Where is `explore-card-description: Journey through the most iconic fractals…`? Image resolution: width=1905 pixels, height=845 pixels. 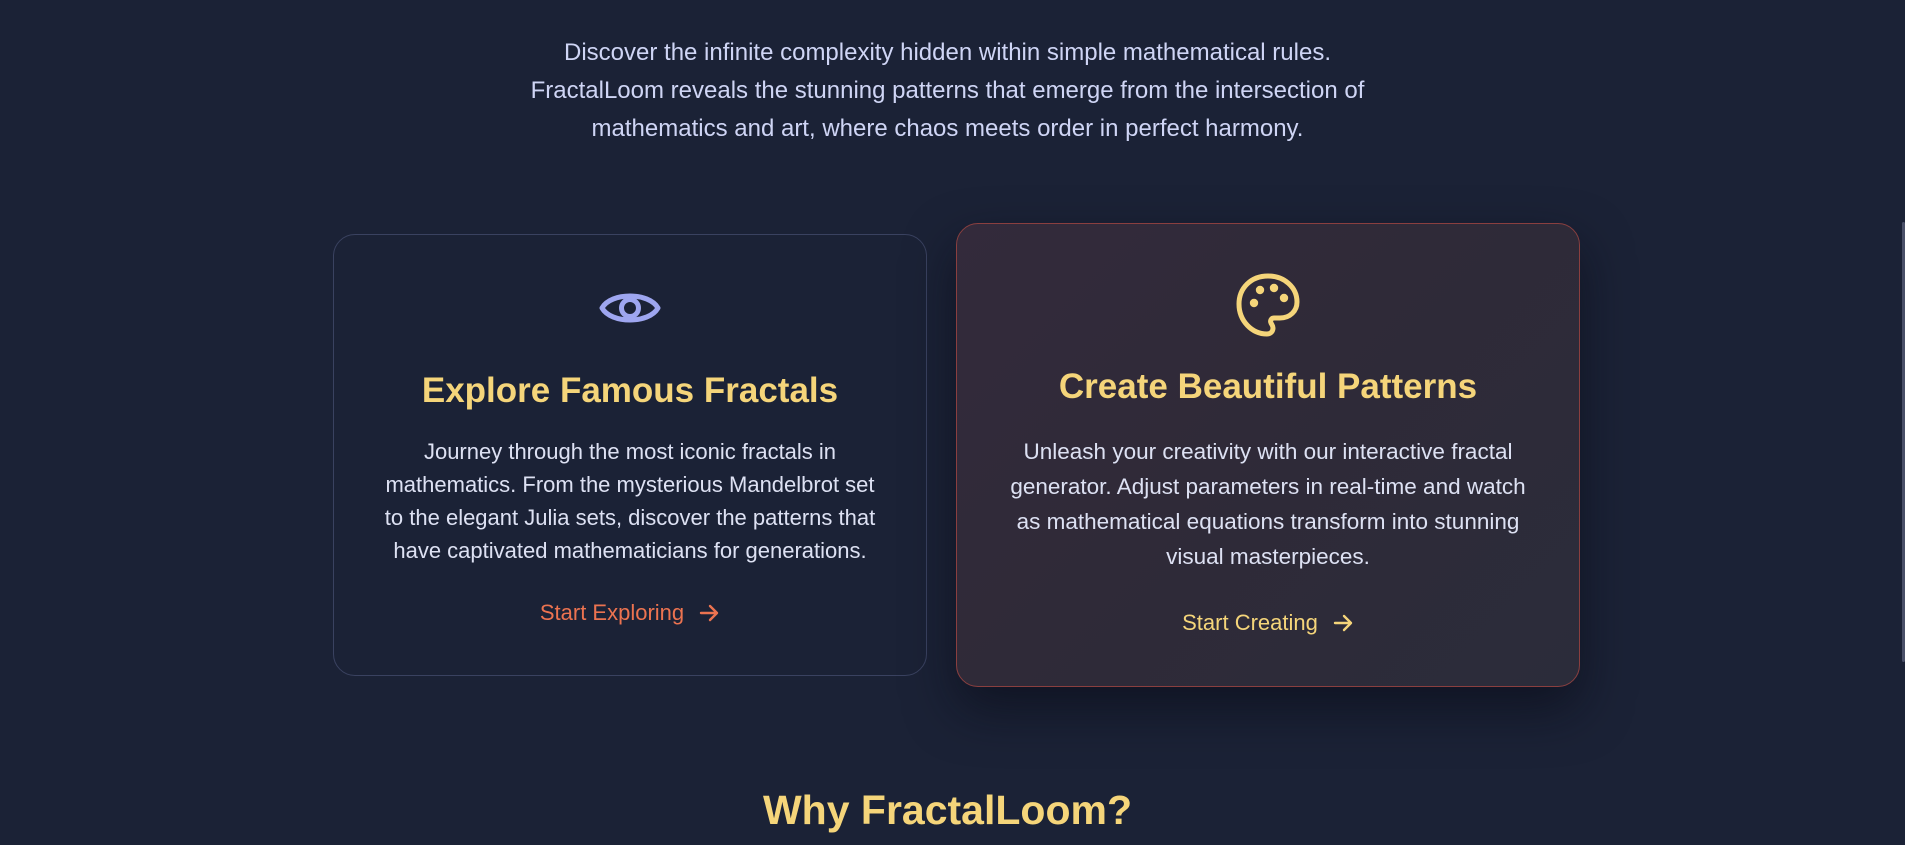
explore-card-description: Journey through the most iconic fractals… is located at coordinates (630, 501).